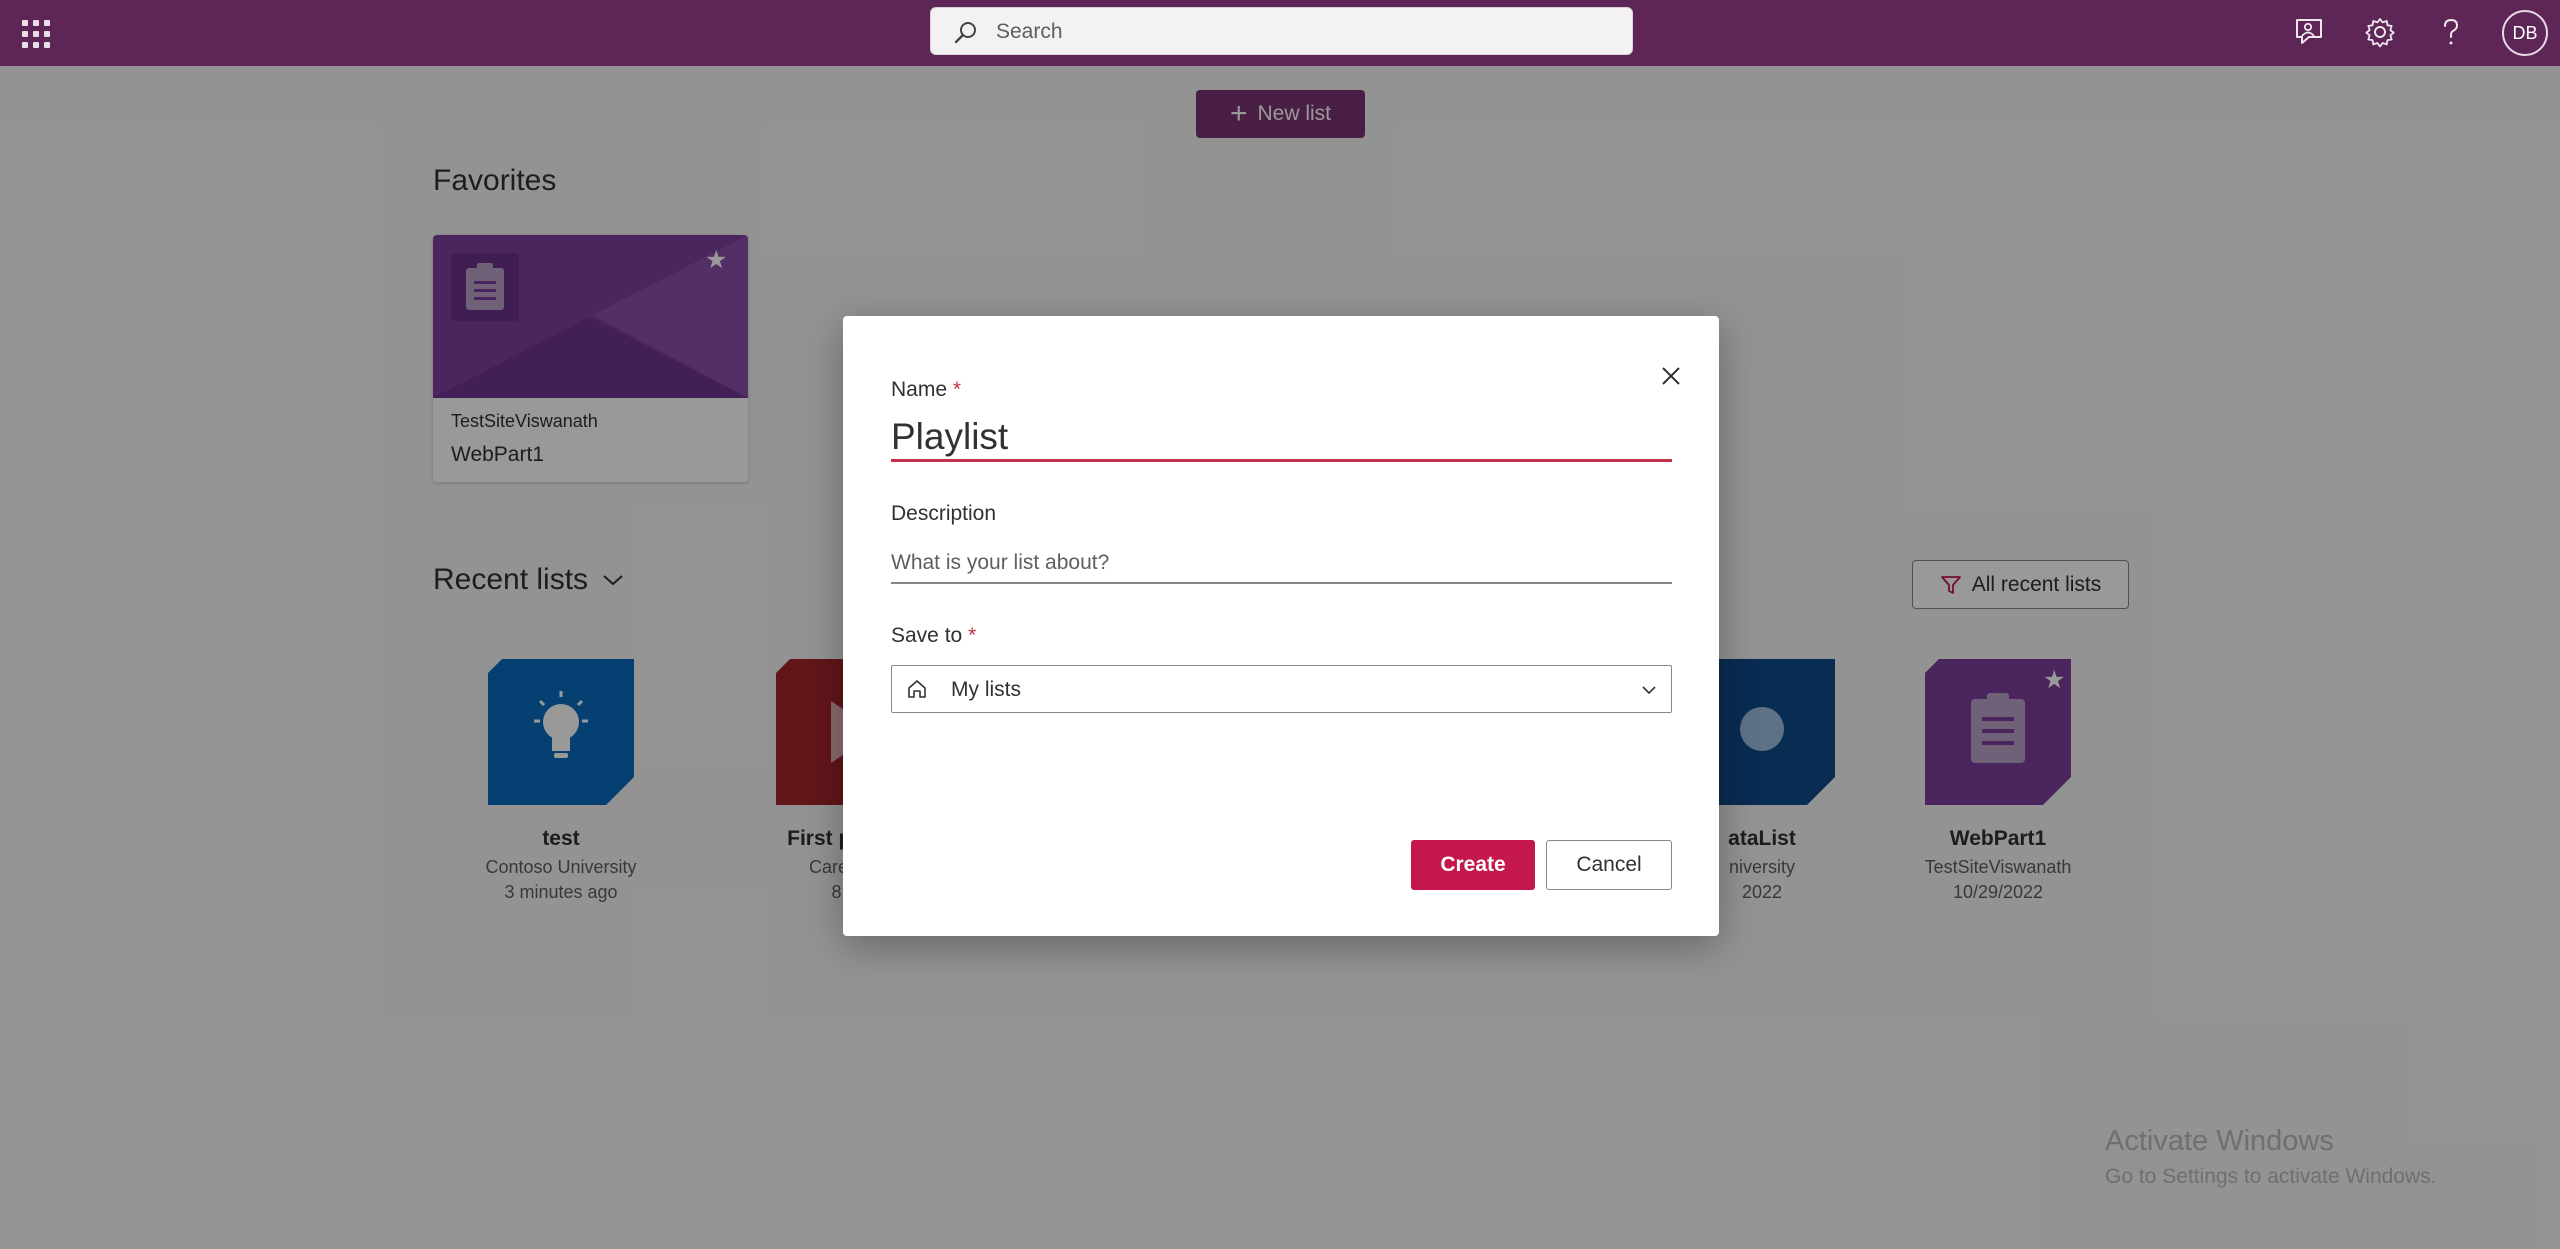 Image resolution: width=2560 pixels, height=1249 pixels. I want to click on top-bar: Search DB, so click(1280, 33).